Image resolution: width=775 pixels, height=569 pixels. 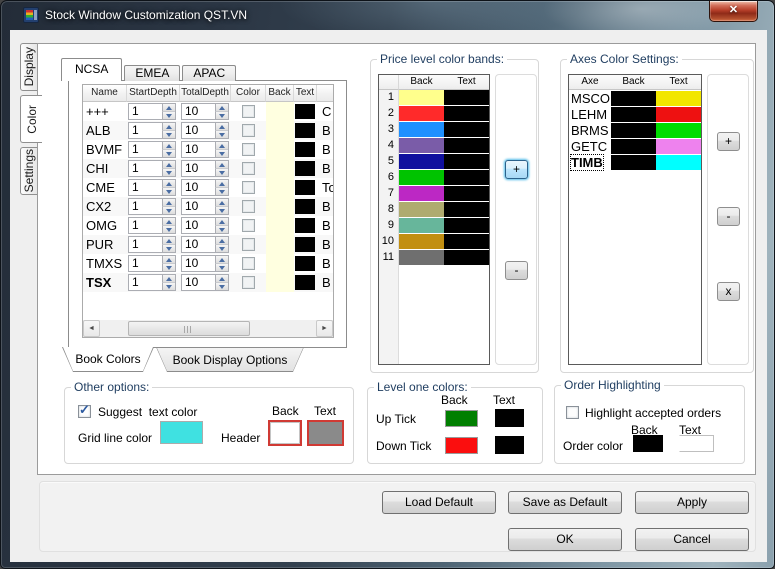 I want to click on book-table-row: PUR 1 10 B, so click(x=208, y=244).